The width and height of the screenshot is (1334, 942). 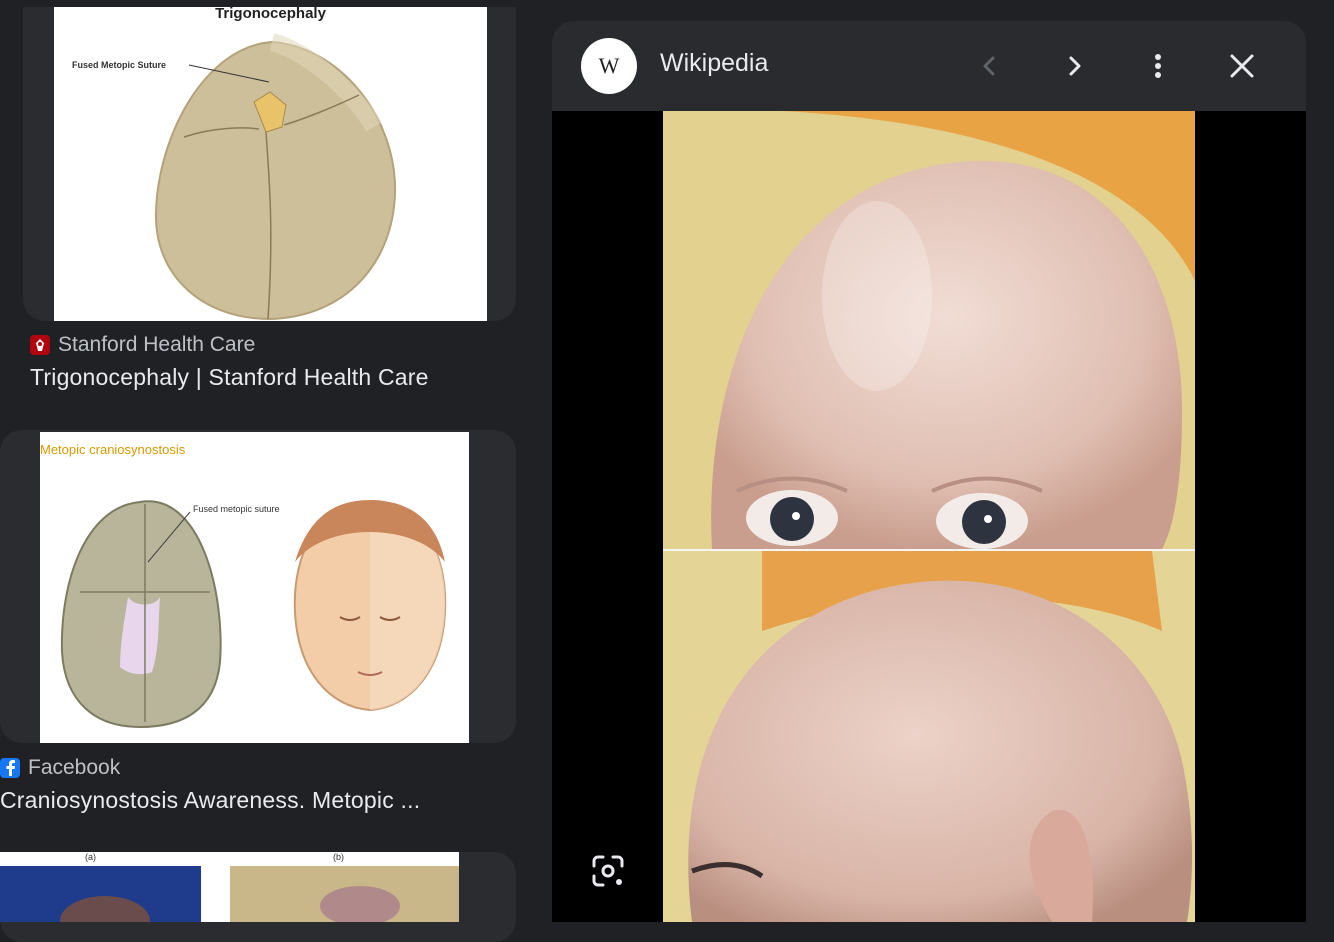 What do you see at coordinates (40, 345) in the screenshot?
I see `stanford-favicon-icon` at bounding box center [40, 345].